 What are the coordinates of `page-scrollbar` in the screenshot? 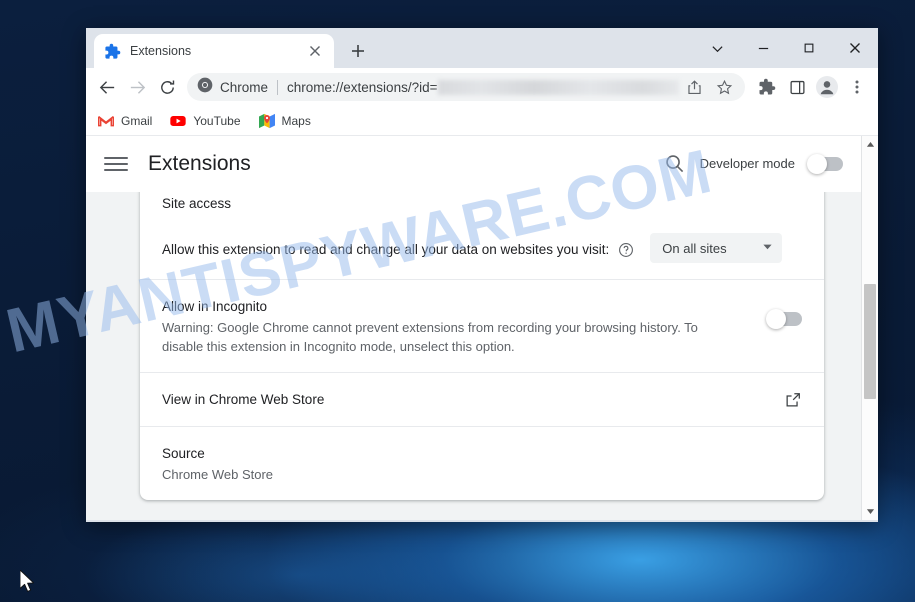 It's located at (869, 328).